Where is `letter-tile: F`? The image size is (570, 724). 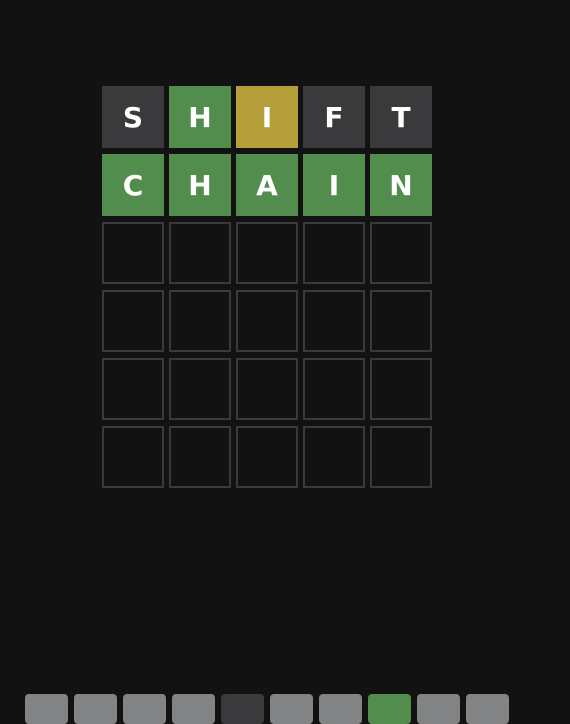 letter-tile: F is located at coordinates (334, 117).